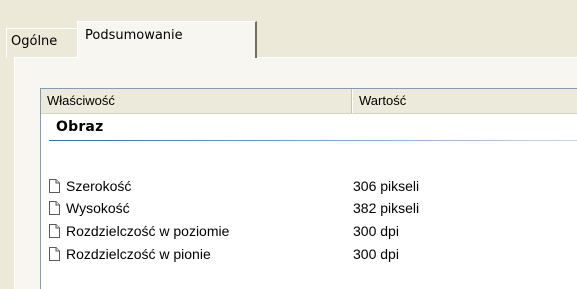 Image resolution: width=577 pixels, height=289 pixels. Describe the element at coordinates (313, 140) in the screenshot. I see `group-divider` at that location.